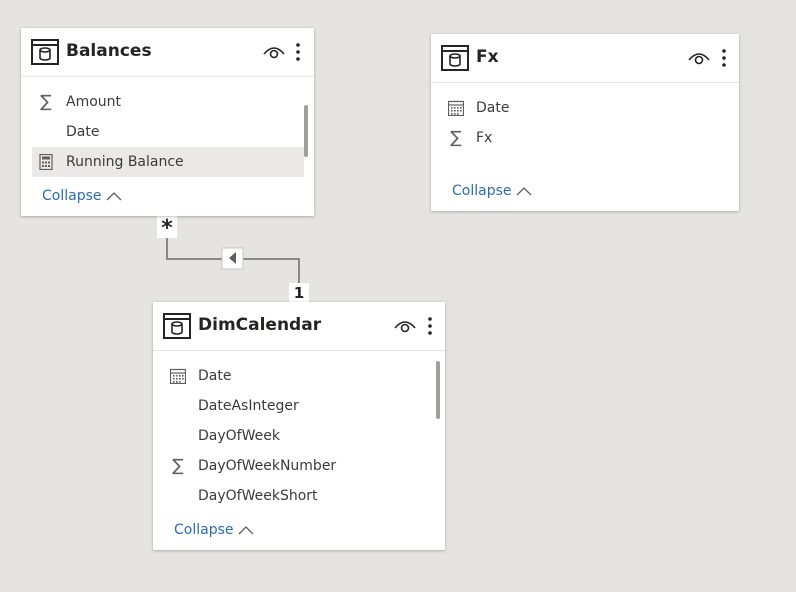 This screenshot has height=592, width=796. I want to click on field-row-running-balance: Running Balance, so click(168, 162).